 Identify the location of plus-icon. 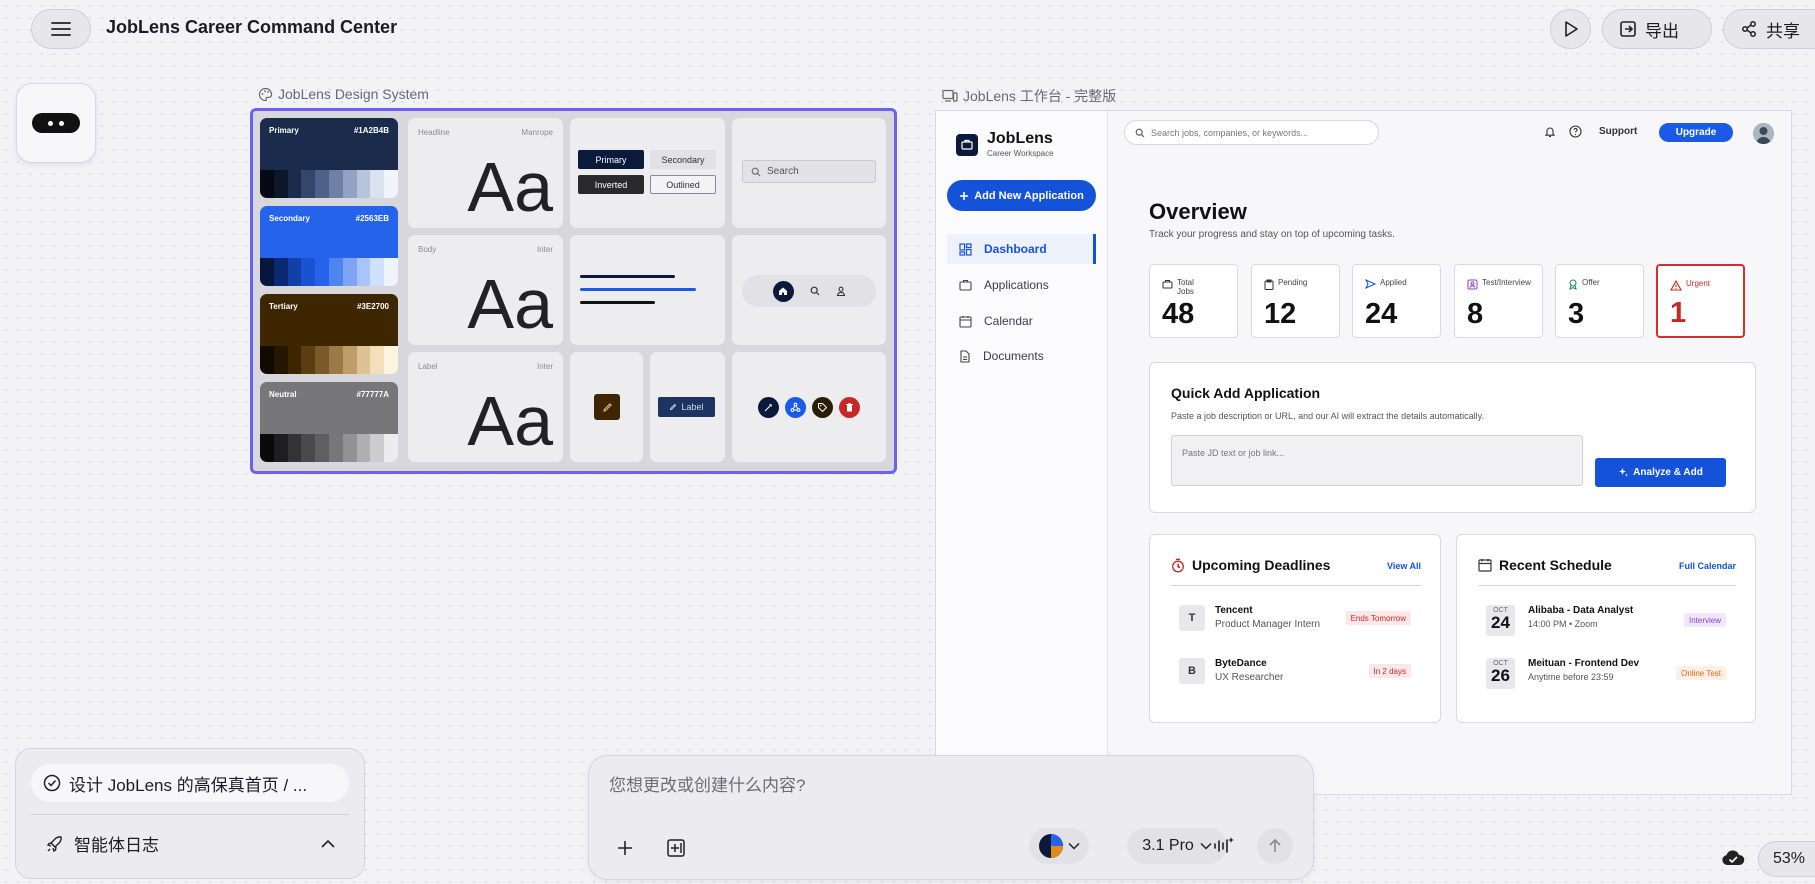
(625, 848).